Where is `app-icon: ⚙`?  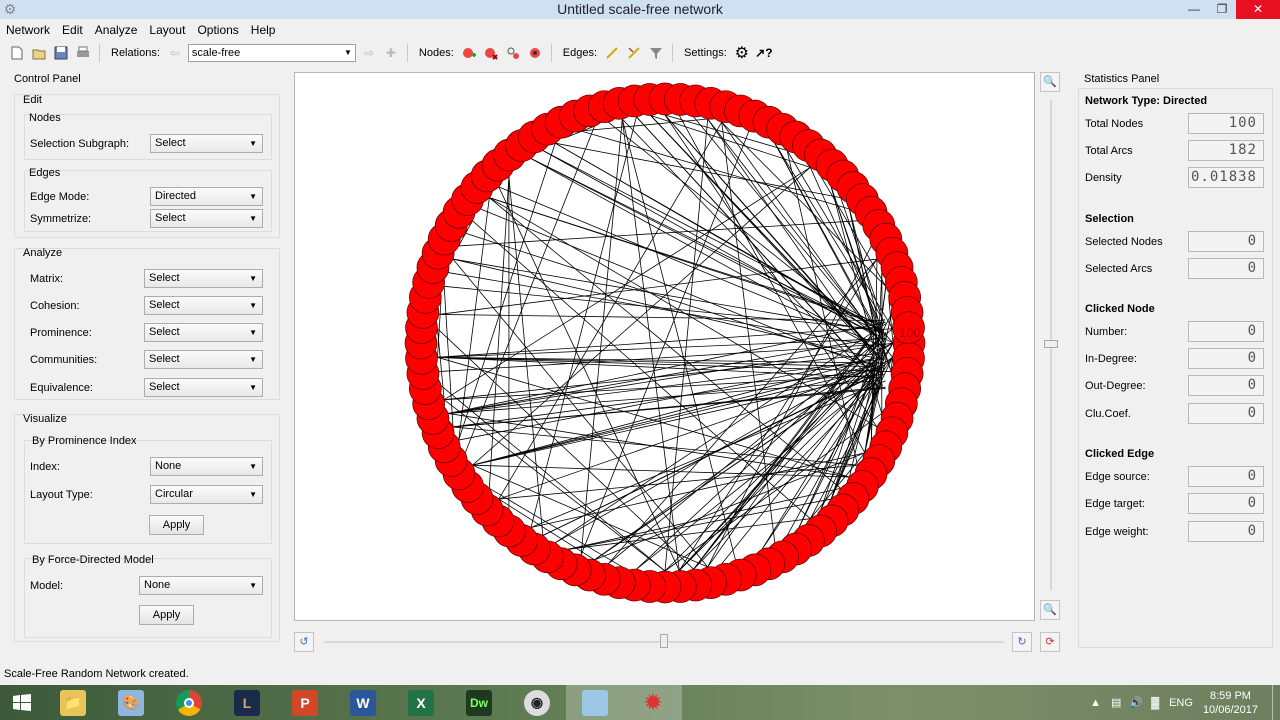
app-icon: ⚙ is located at coordinates (10, 9).